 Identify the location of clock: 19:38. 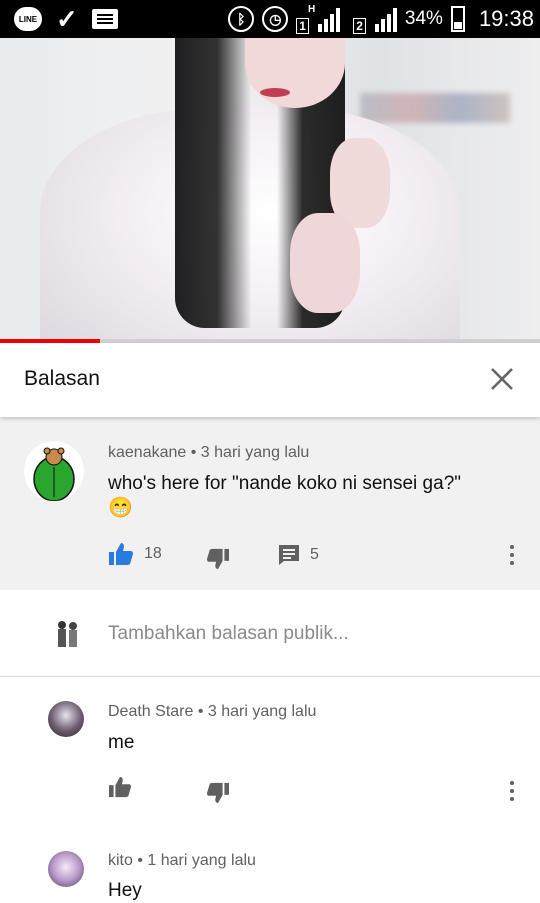
(506, 18).